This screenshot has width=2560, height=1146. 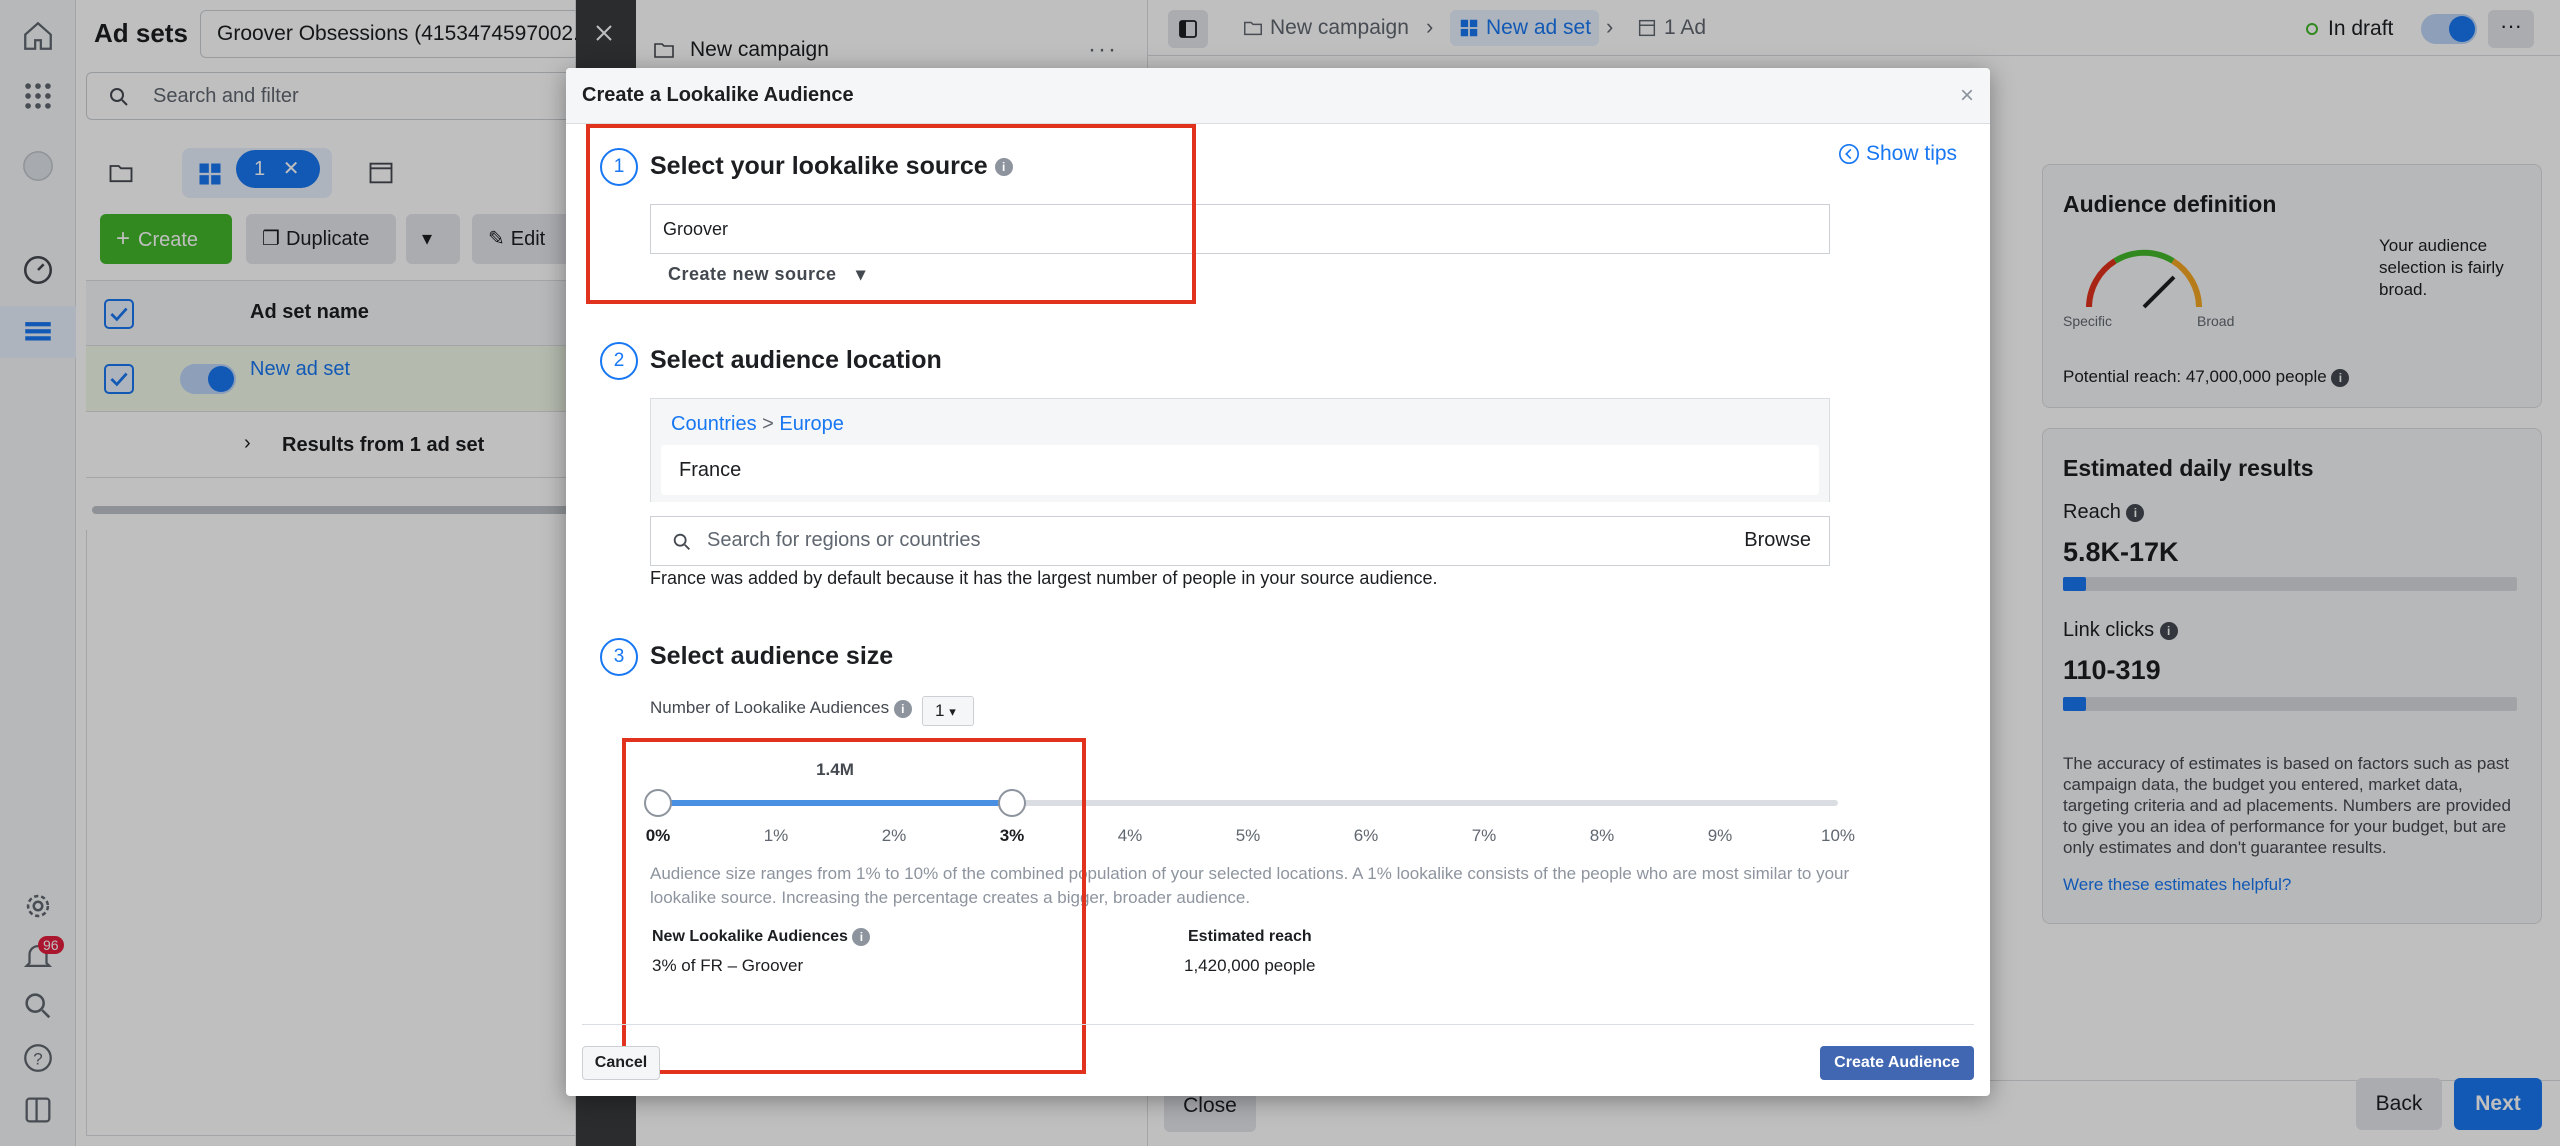 I want to click on create-audience-button: Create Audience, so click(x=1897, y=1063).